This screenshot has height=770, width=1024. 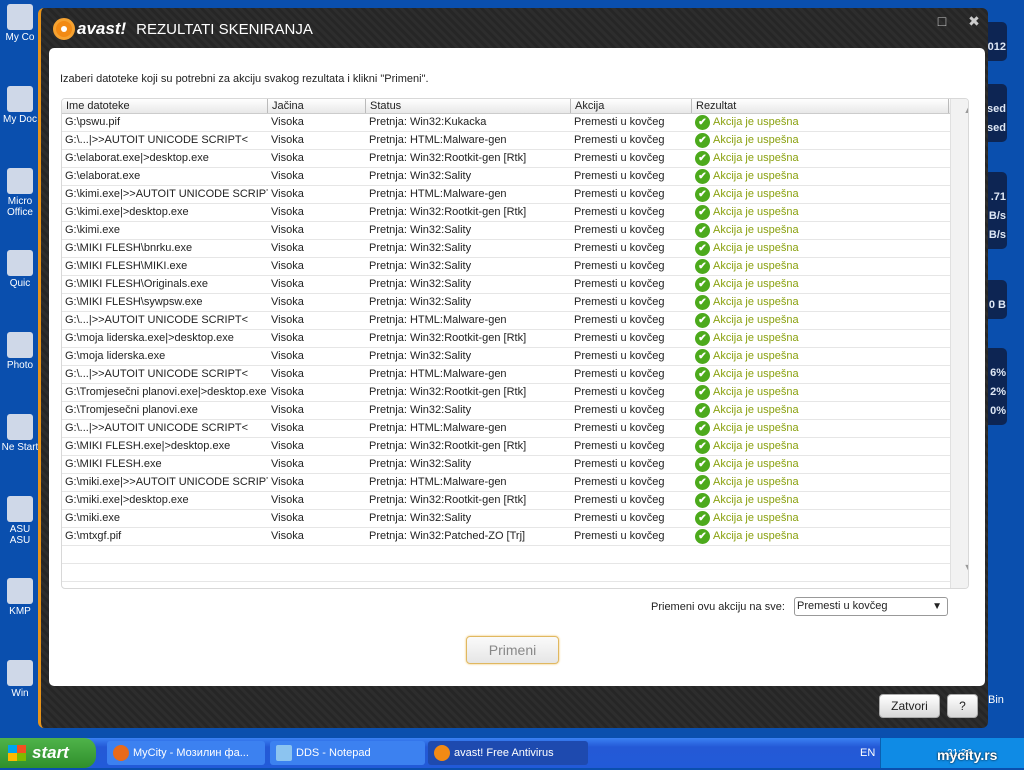 I want to click on col-header-file: Ime datoteke, so click(x=165, y=106).